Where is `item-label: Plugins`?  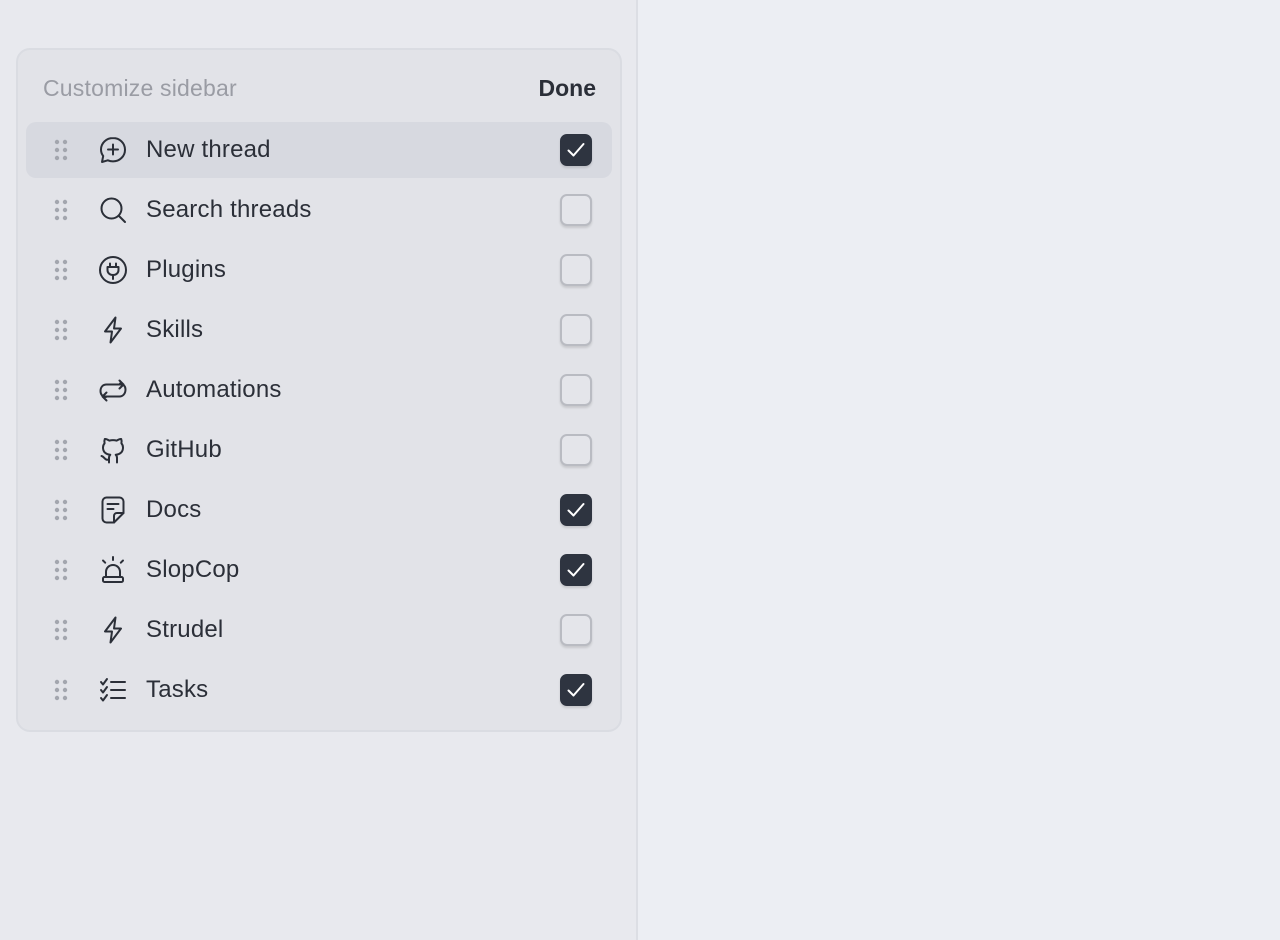
item-label: Plugins is located at coordinates (186, 269).